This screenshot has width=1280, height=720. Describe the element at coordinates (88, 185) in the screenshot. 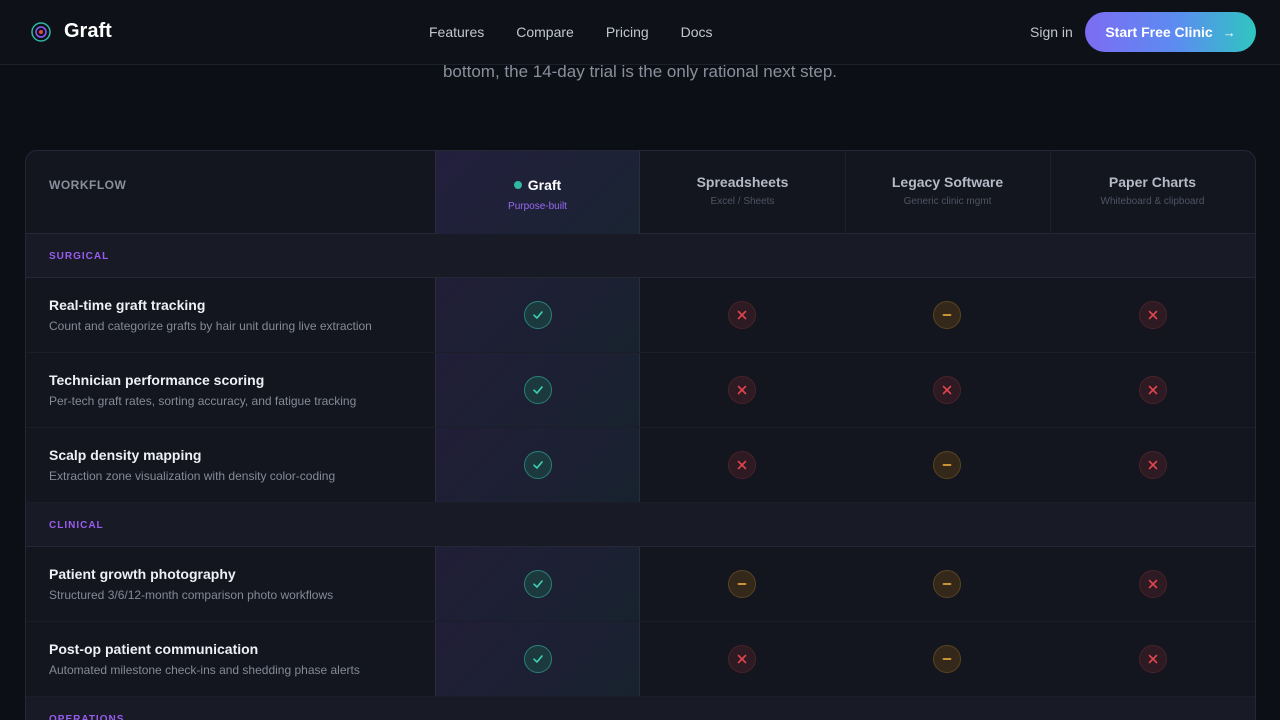

I see `workflow-column-label: WORKFLOW` at that location.